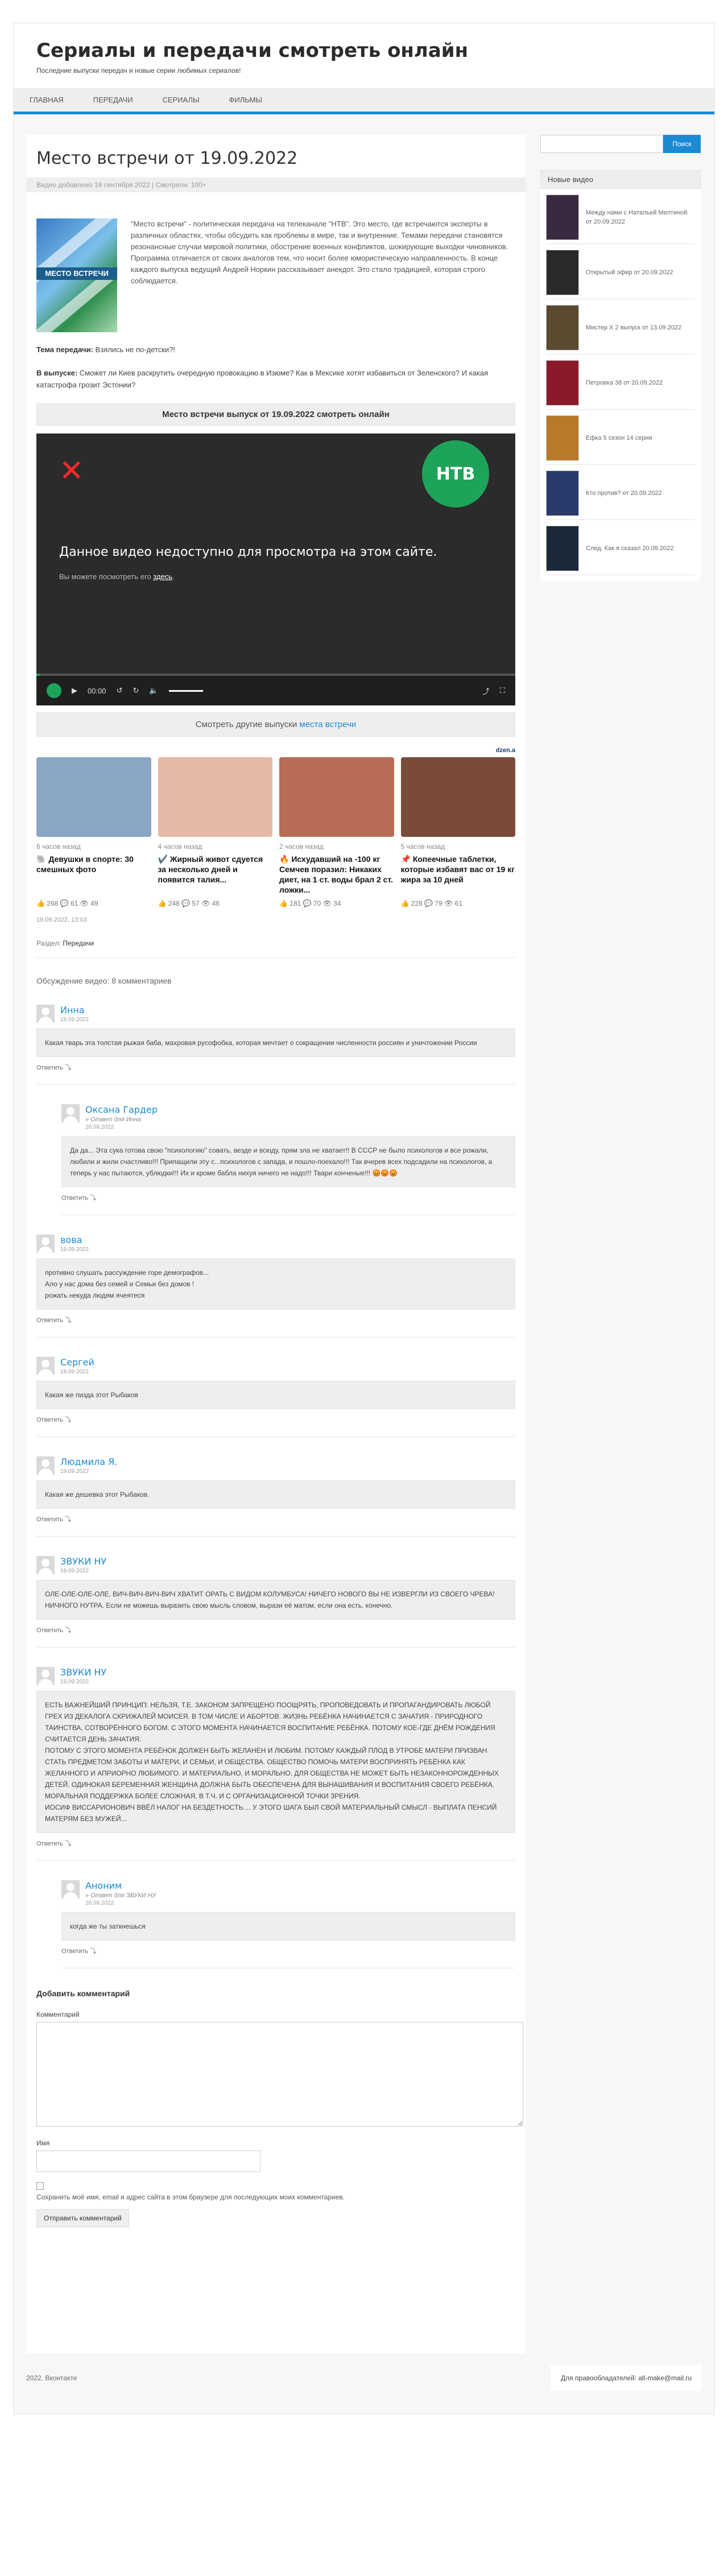 The image size is (728, 2576). I want to click on comment-author: Инна, so click(74, 1010).